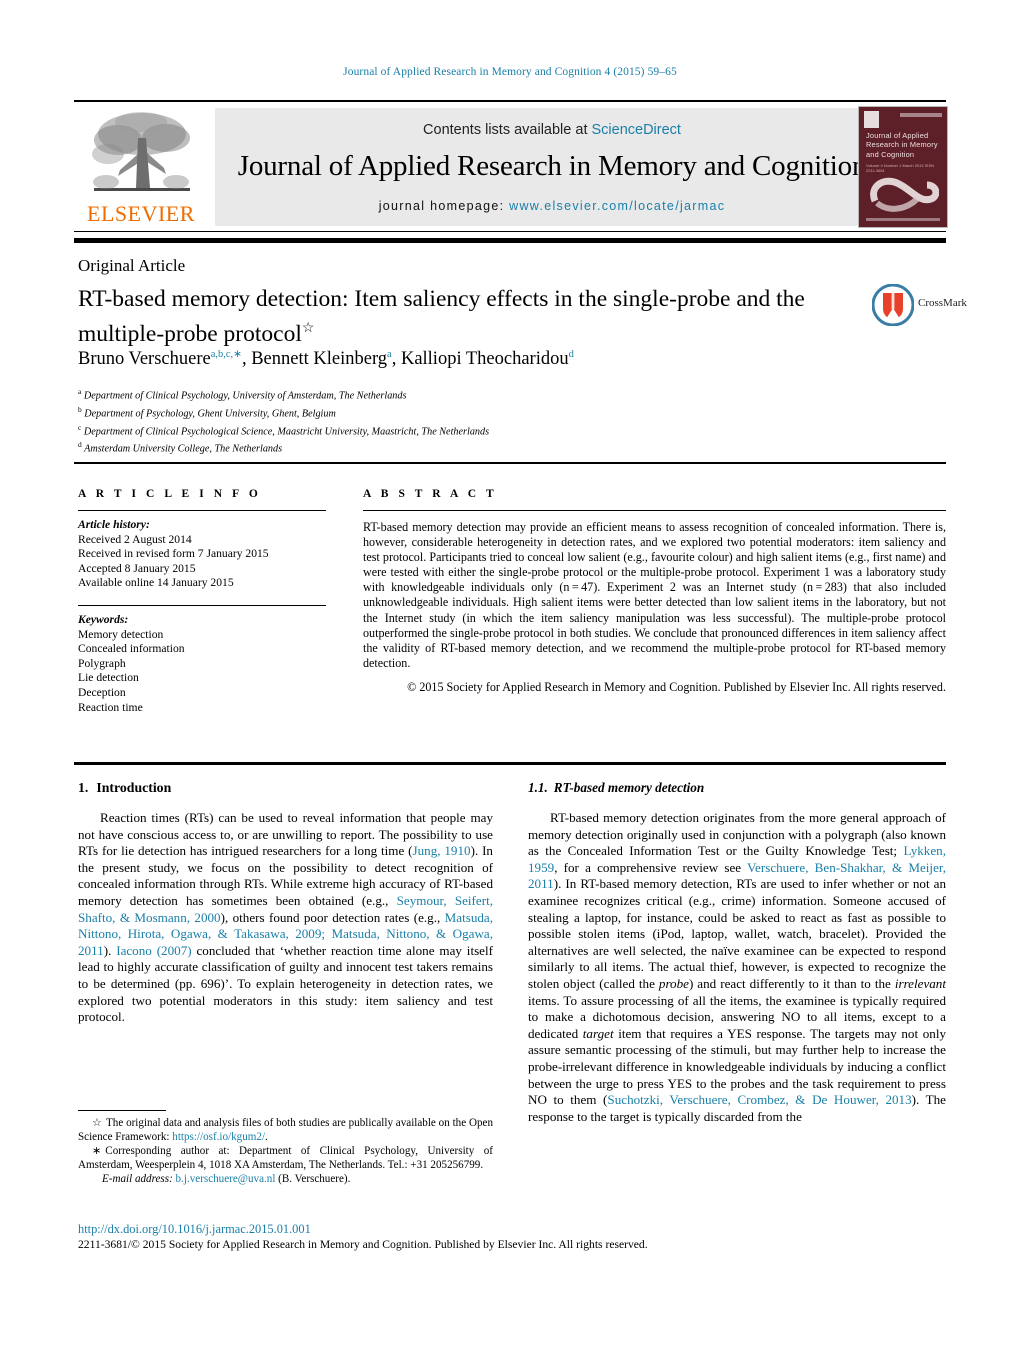 This screenshot has width=1020, height=1351. What do you see at coordinates (153, 950) in the screenshot?
I see `citation-link: Iacono (2007)` at bounding box center [153, 950].